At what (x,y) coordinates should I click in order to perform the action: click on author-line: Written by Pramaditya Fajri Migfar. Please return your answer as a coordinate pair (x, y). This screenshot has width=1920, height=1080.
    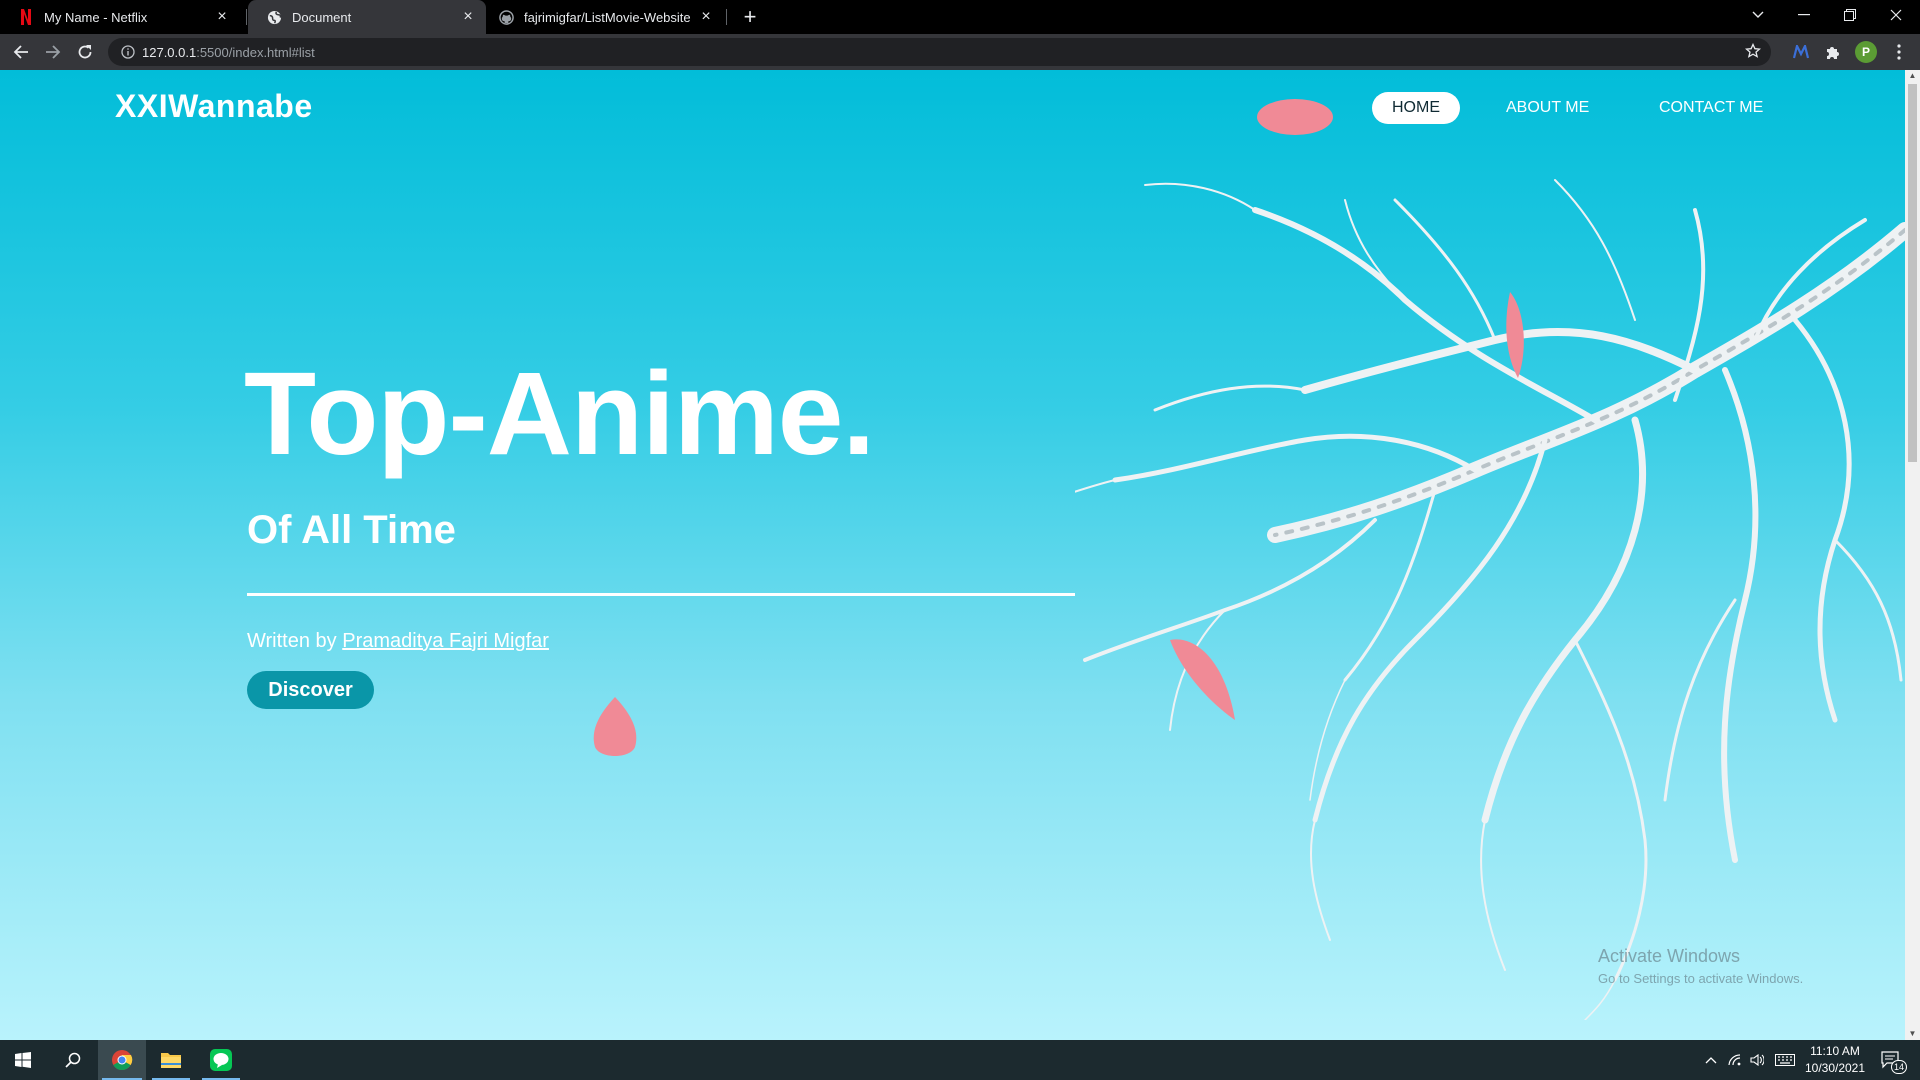
    Looking at the image, I should click on (398, 641).